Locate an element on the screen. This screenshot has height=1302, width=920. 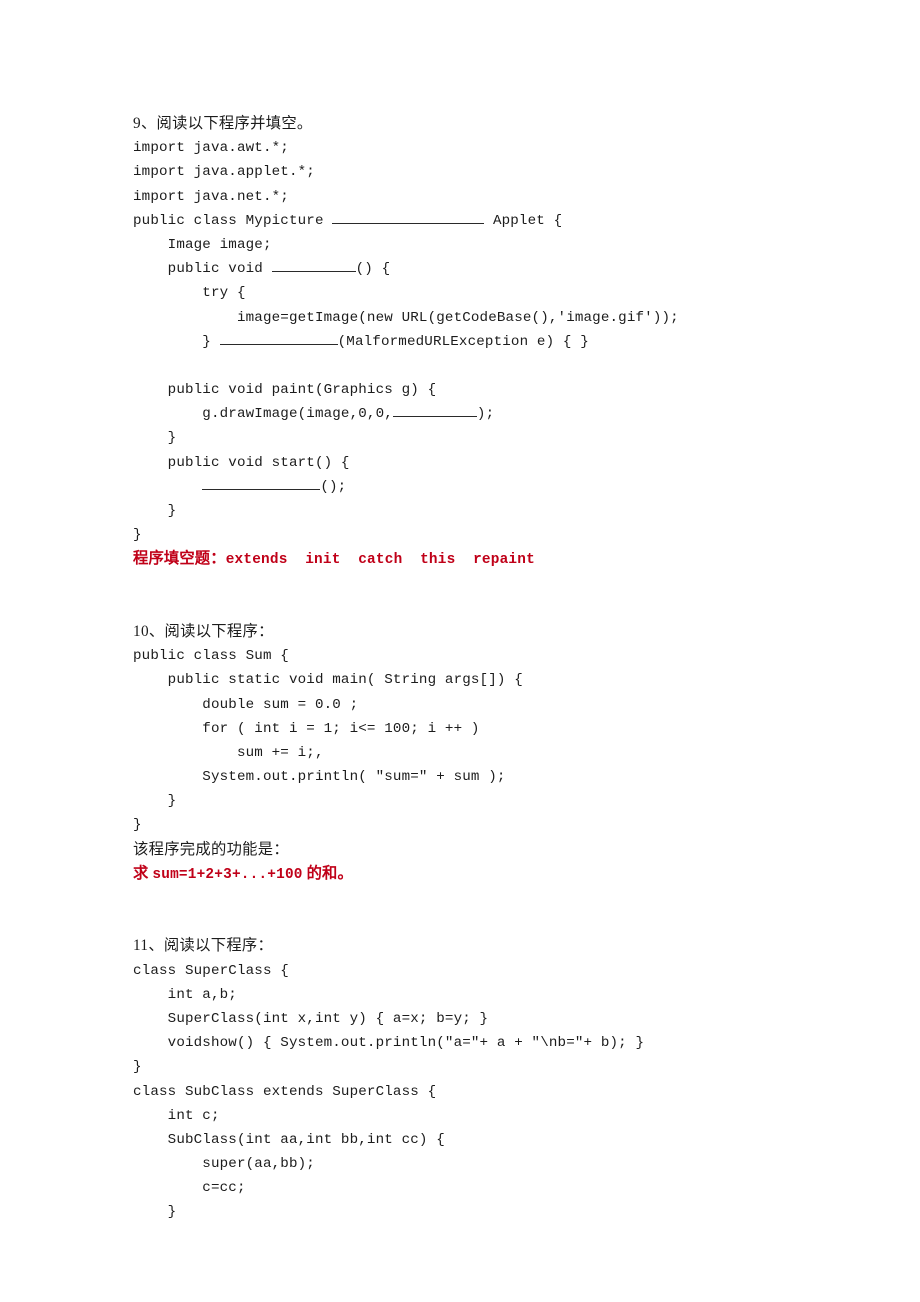
code-line: public void start() { is located at coordinates (241, 462).